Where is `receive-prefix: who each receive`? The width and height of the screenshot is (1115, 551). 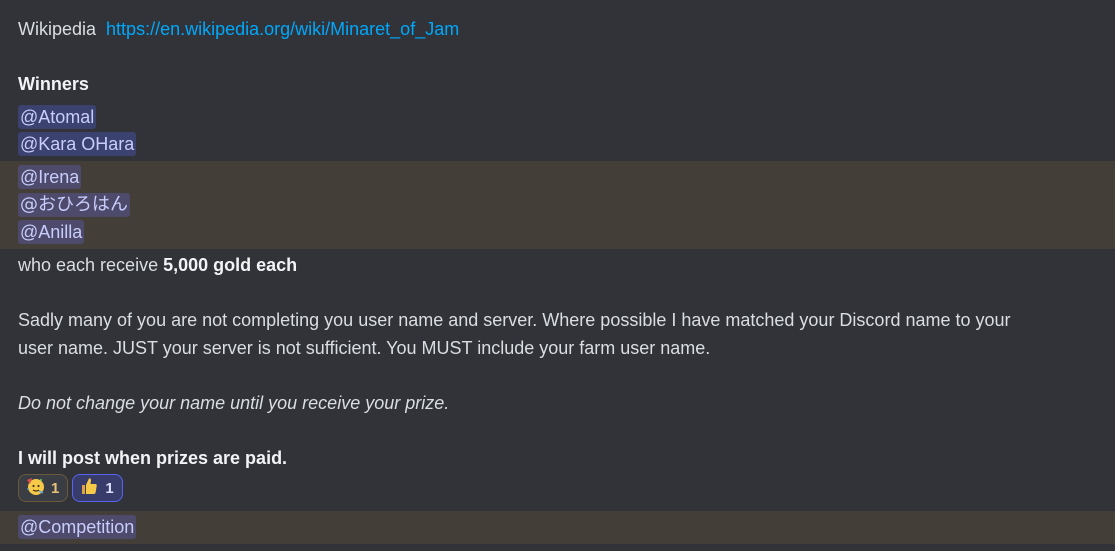 receive-prefix: who each receive is located at coordinates (91, 265).